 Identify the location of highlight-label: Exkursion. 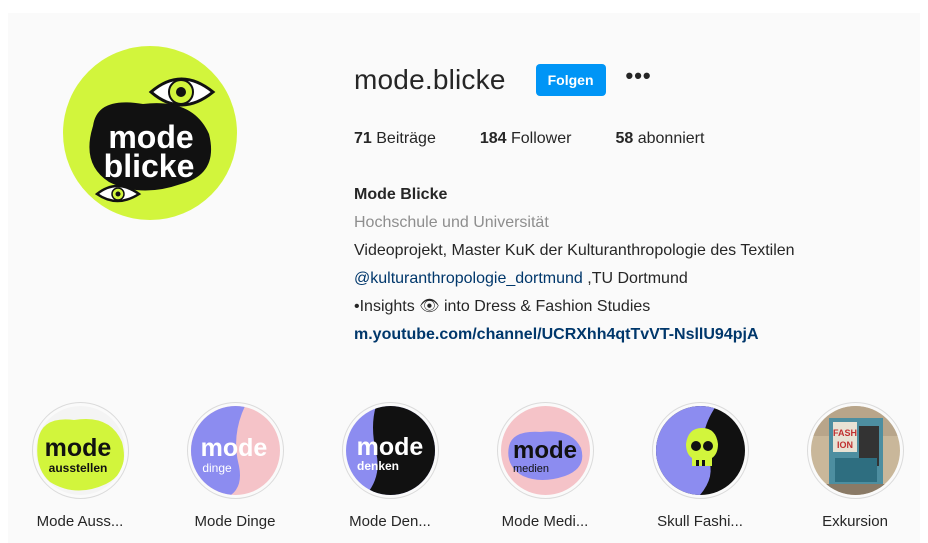
(855, 521).